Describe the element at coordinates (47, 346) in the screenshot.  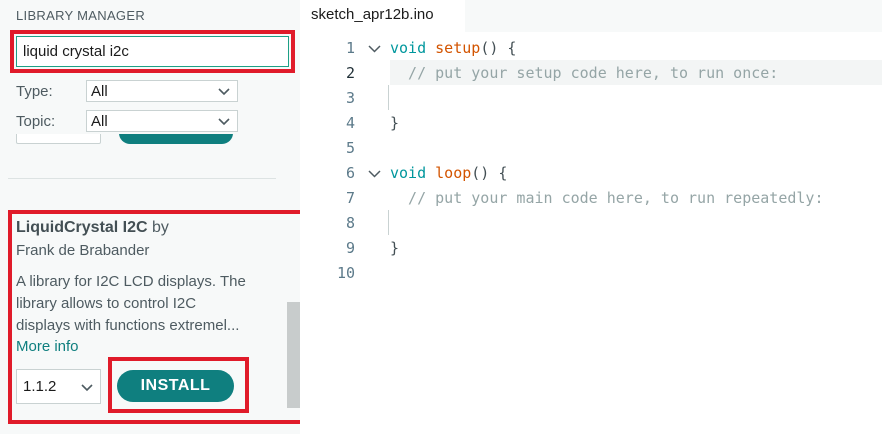
I see `more-info-link: More info` at that location.